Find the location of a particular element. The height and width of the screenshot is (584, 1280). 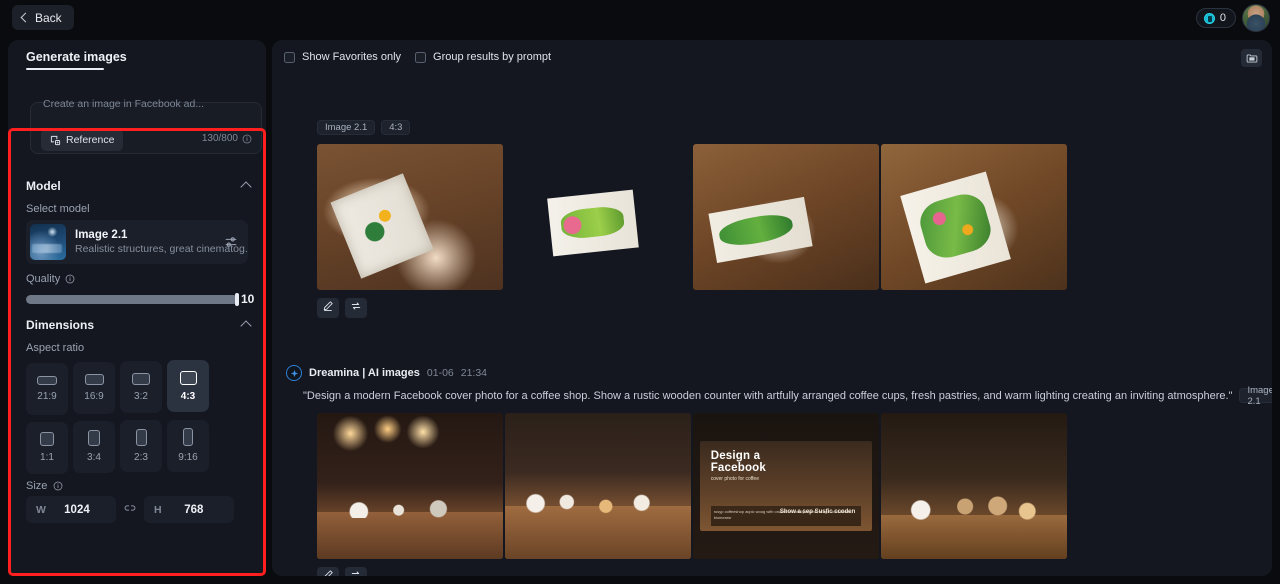

aspect-ratio-4-3: 4:3 is located at coordinates (188, 386).